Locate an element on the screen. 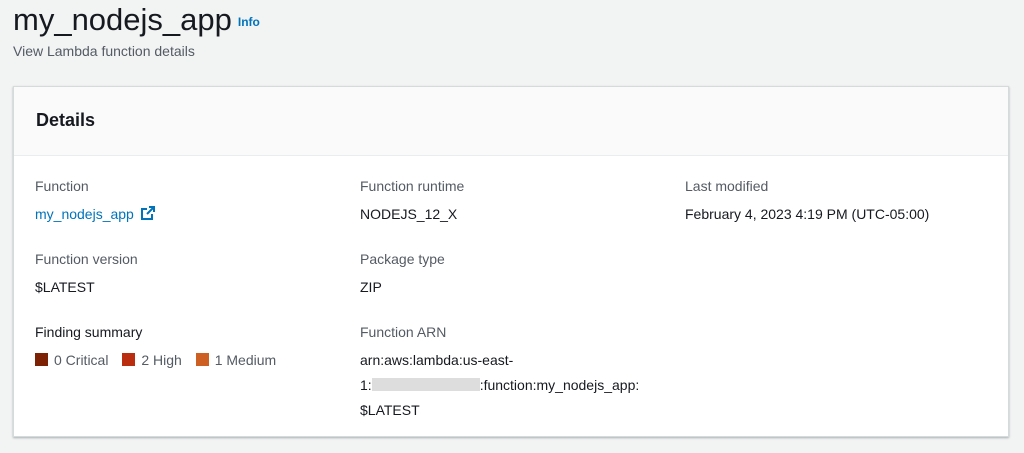 The image size is (1024, 453). modified-value: February 4, 2023 4:19 PM (UTC-05:00) is located at coordinates (807, 214).